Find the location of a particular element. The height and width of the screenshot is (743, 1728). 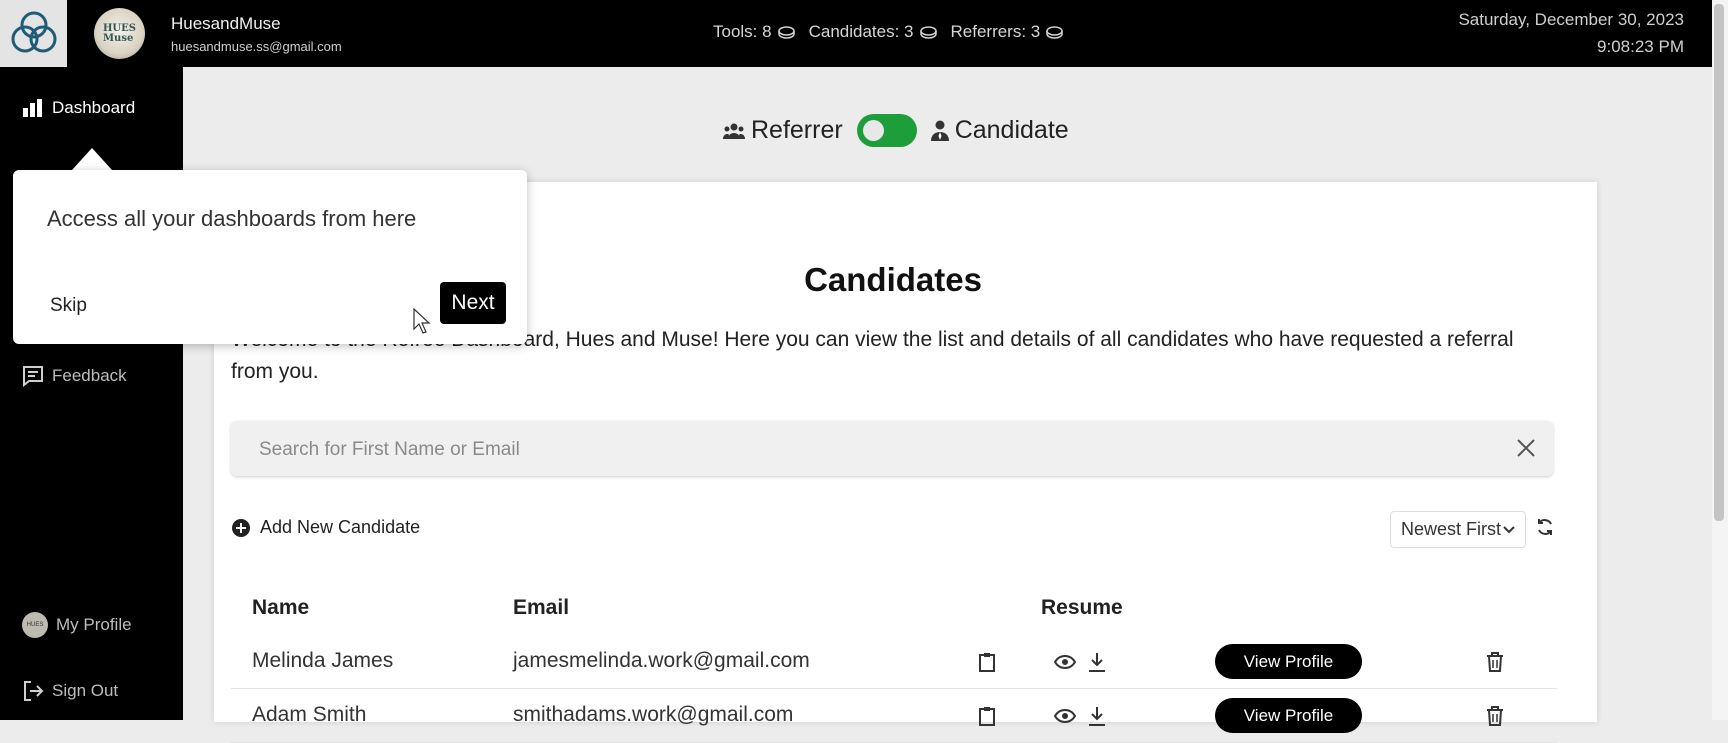

column-header-resume: Resume is located at coordinates (1082, 607).